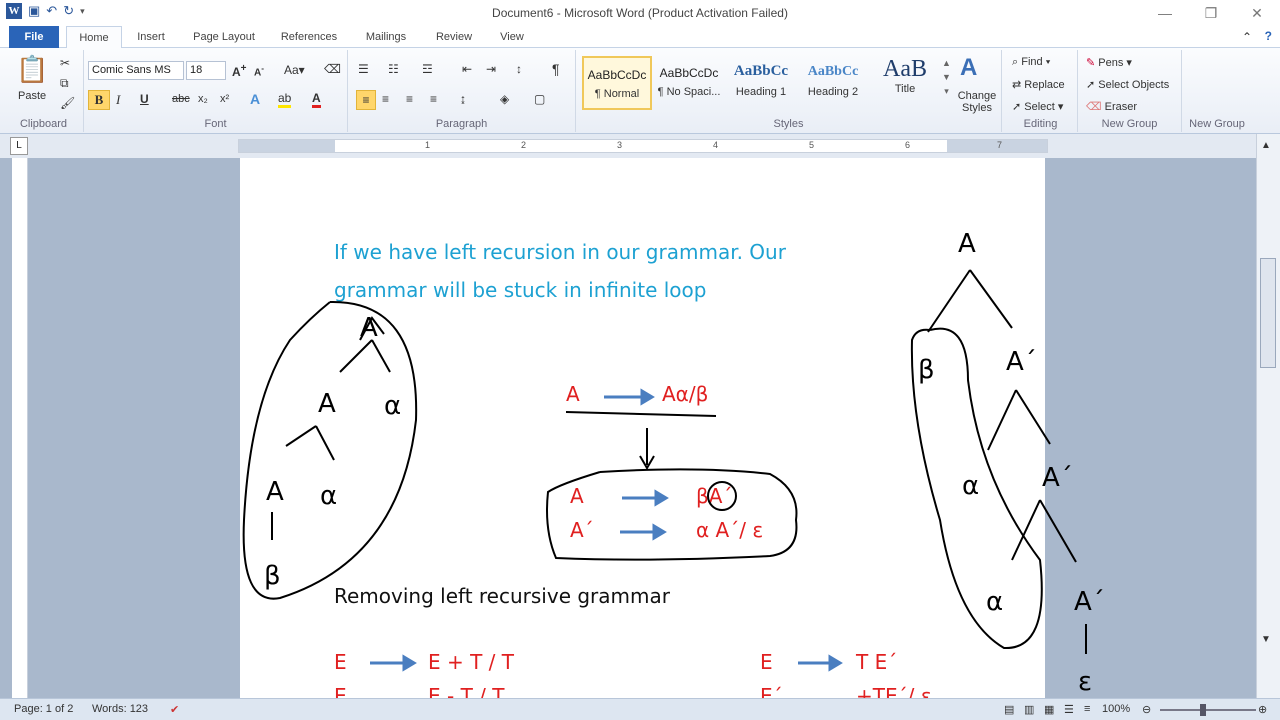 This screenshot has height=720, width=1280. What do you see at coordinates (120, 709) in the screenshot?
I see `word-count: Words: 123` at bounding box center [120, 709].